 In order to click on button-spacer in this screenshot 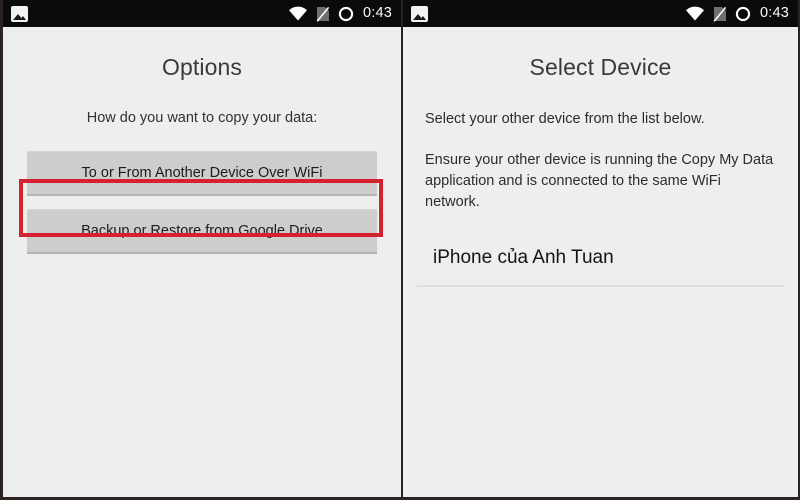, I will do `click(202, 202)`.